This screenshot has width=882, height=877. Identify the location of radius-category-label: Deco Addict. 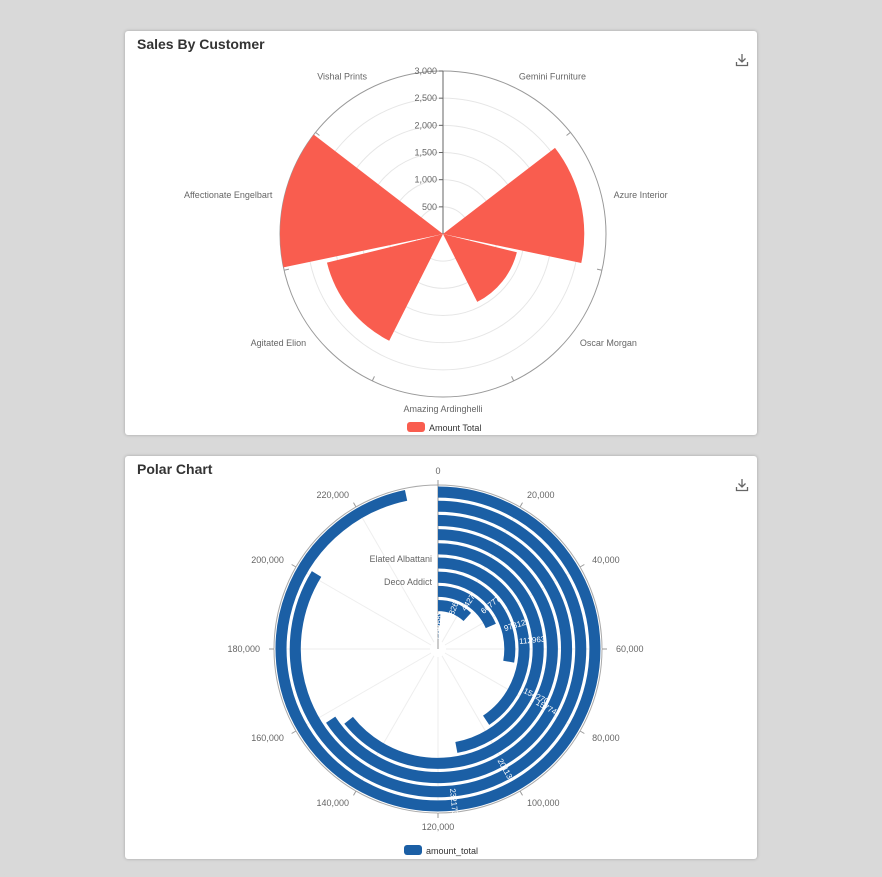
(408, 582).